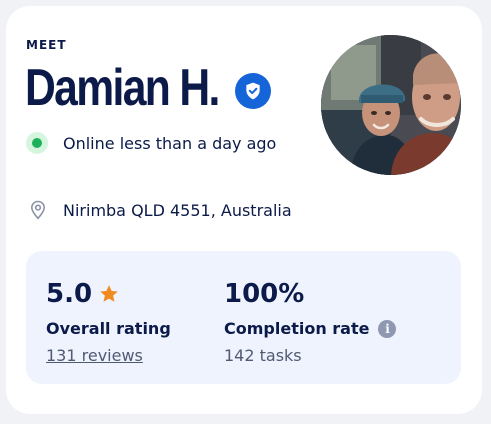 This screenshot has width=491, height=424. What do you see at coordinates (177, 210) in the screenshot?
I see `location-text: Nirimba QLD 4551, Australia` at bounding box center [177, 210].